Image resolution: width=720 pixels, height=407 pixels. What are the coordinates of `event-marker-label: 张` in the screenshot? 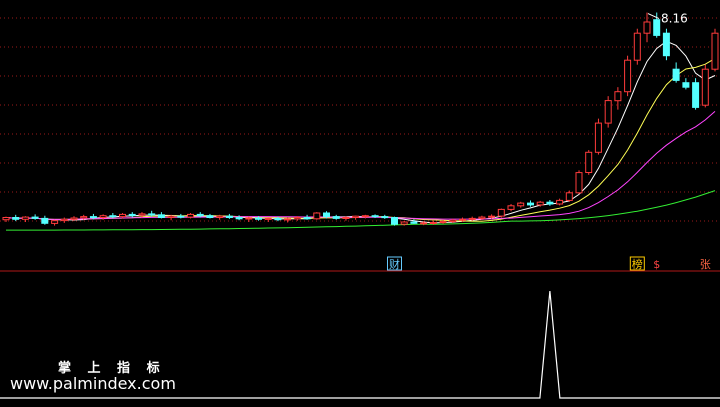 It's located at (705, 264).